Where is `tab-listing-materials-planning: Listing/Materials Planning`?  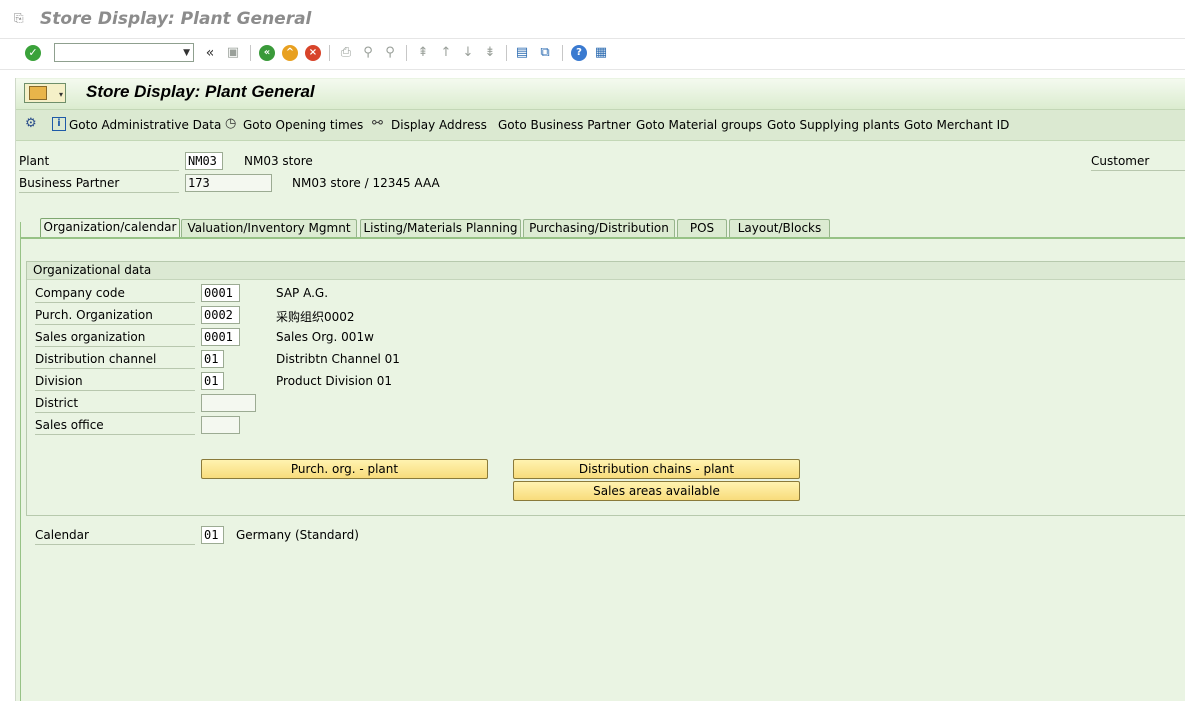 tab-listing-materials-planning: Listing/Materials Planning is located at coordinates (440, 228).